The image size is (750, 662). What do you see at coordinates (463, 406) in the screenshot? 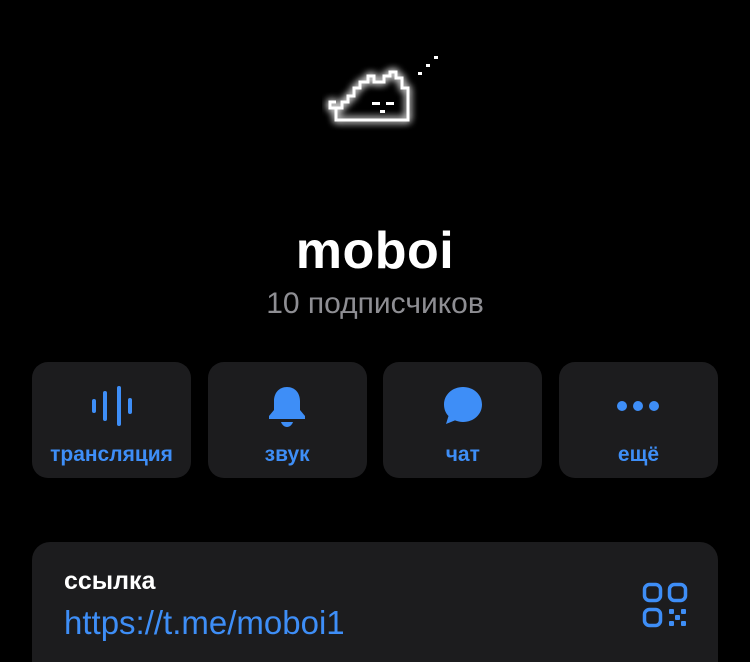
I see `chat-bubble-icon` at bounding box center [463, 406].